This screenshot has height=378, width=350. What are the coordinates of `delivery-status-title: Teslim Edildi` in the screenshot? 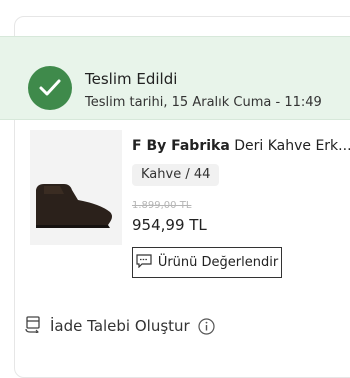 It's located at (131, 79).